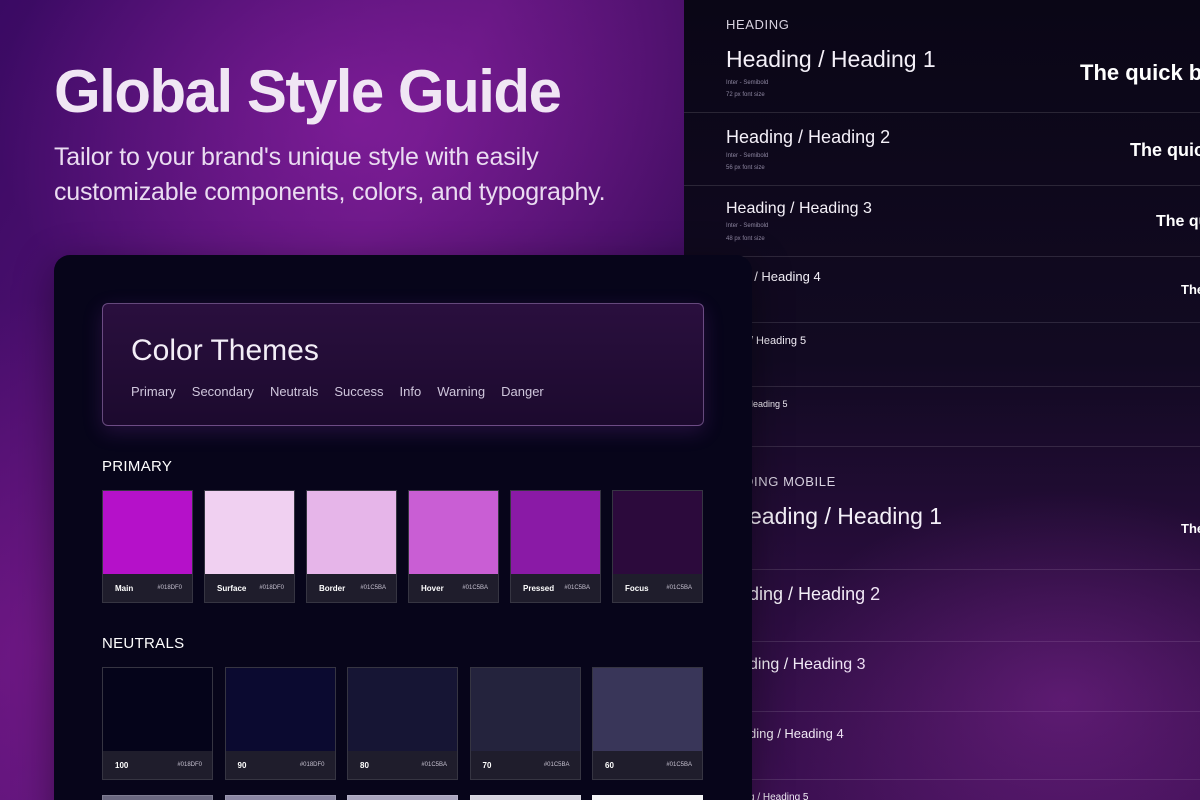  What do you see at coordinates (942, 355) in the screenshot?
I see `type-row: ding / Heading 5 mibold size` at bounding box center [942, 355].